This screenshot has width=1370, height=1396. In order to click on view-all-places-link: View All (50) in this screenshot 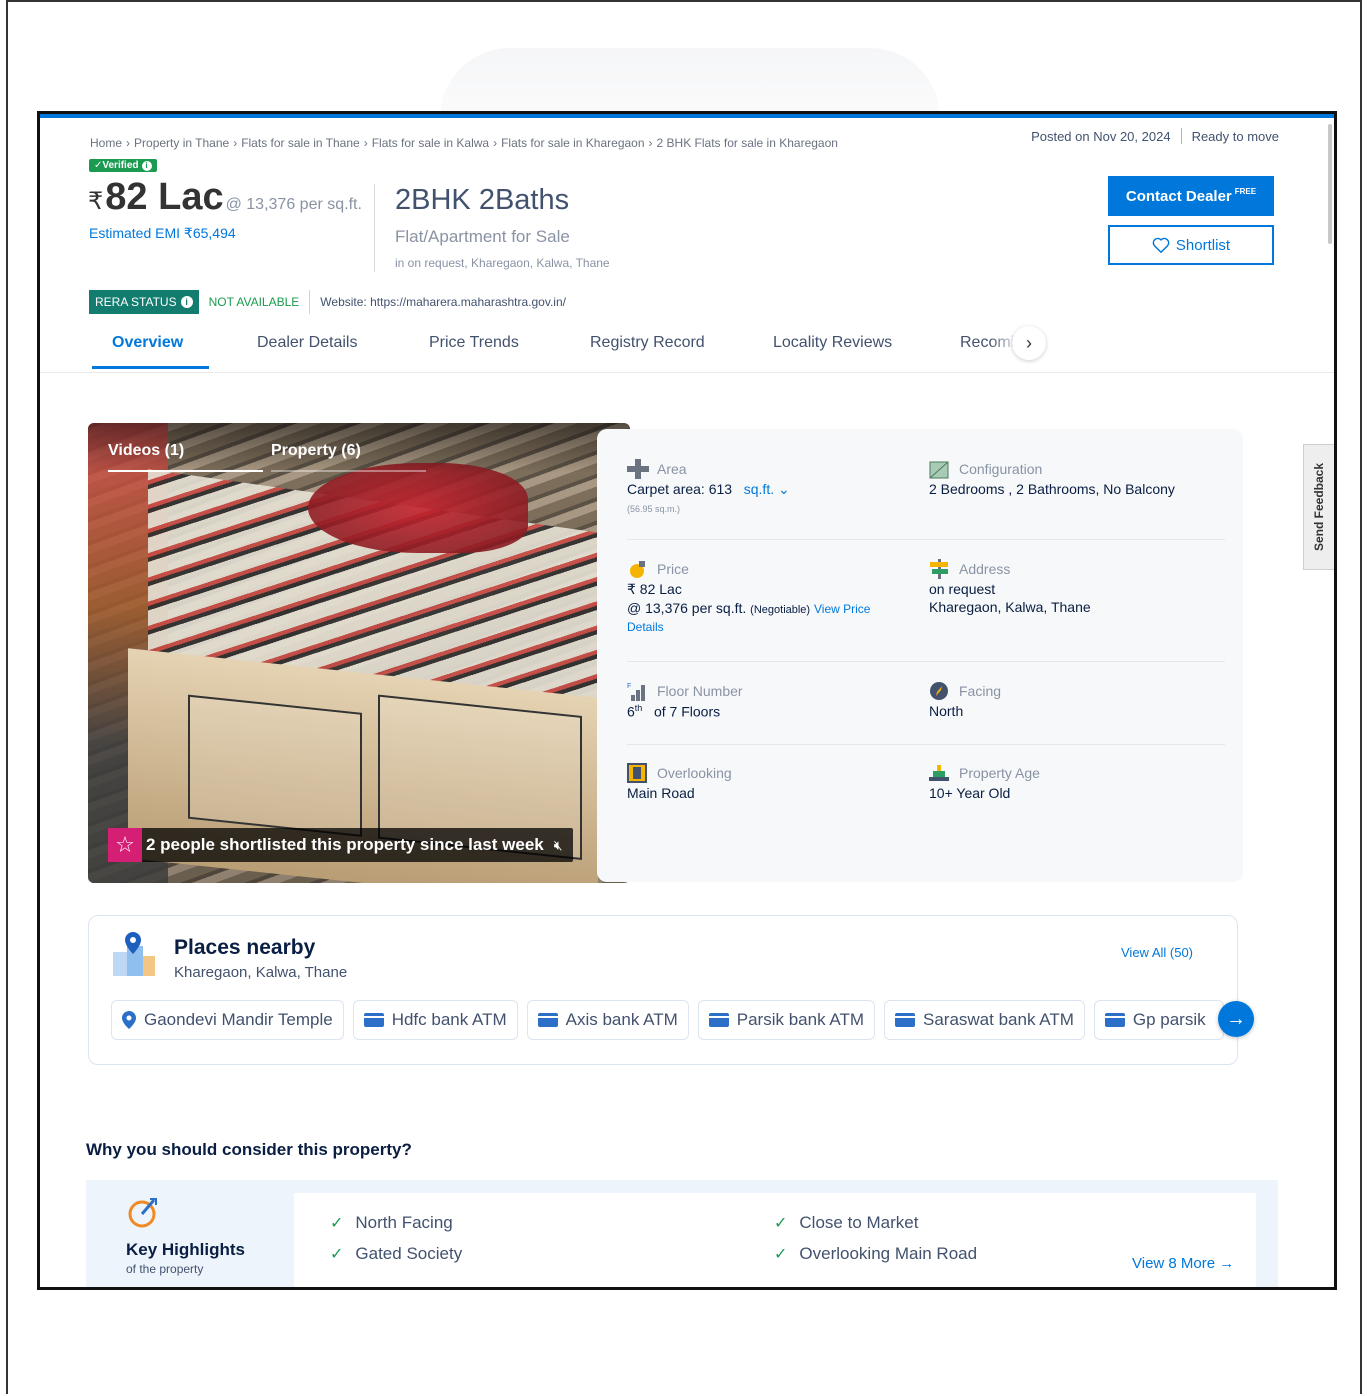, I will do `click(1157, 952)`.